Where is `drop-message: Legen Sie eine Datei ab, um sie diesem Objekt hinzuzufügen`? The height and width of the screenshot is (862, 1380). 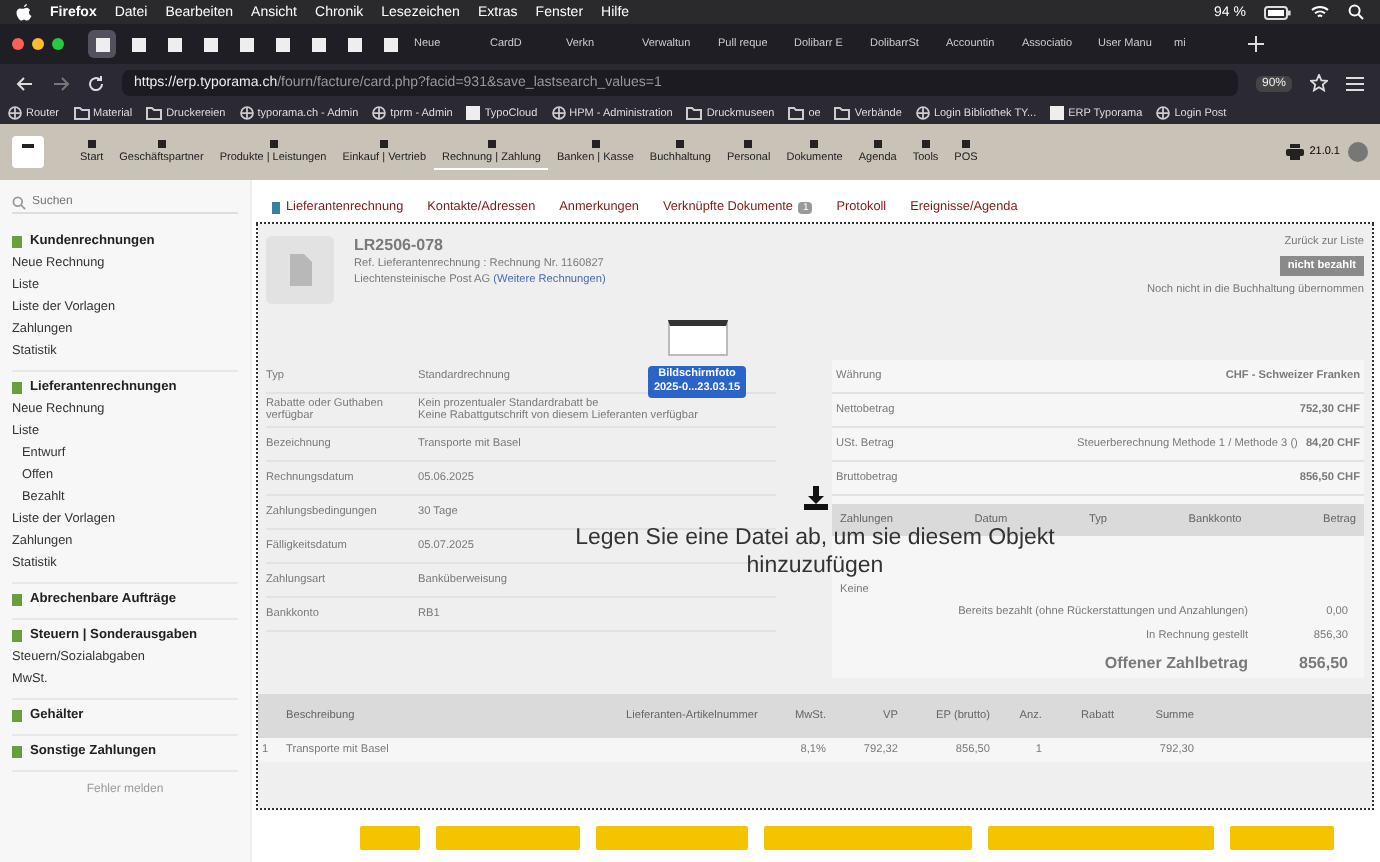
drop-message: Legen Sie eine Datei ab, um sie diesem Objekt hinzuzufügen is located at coordinates (815, 552).